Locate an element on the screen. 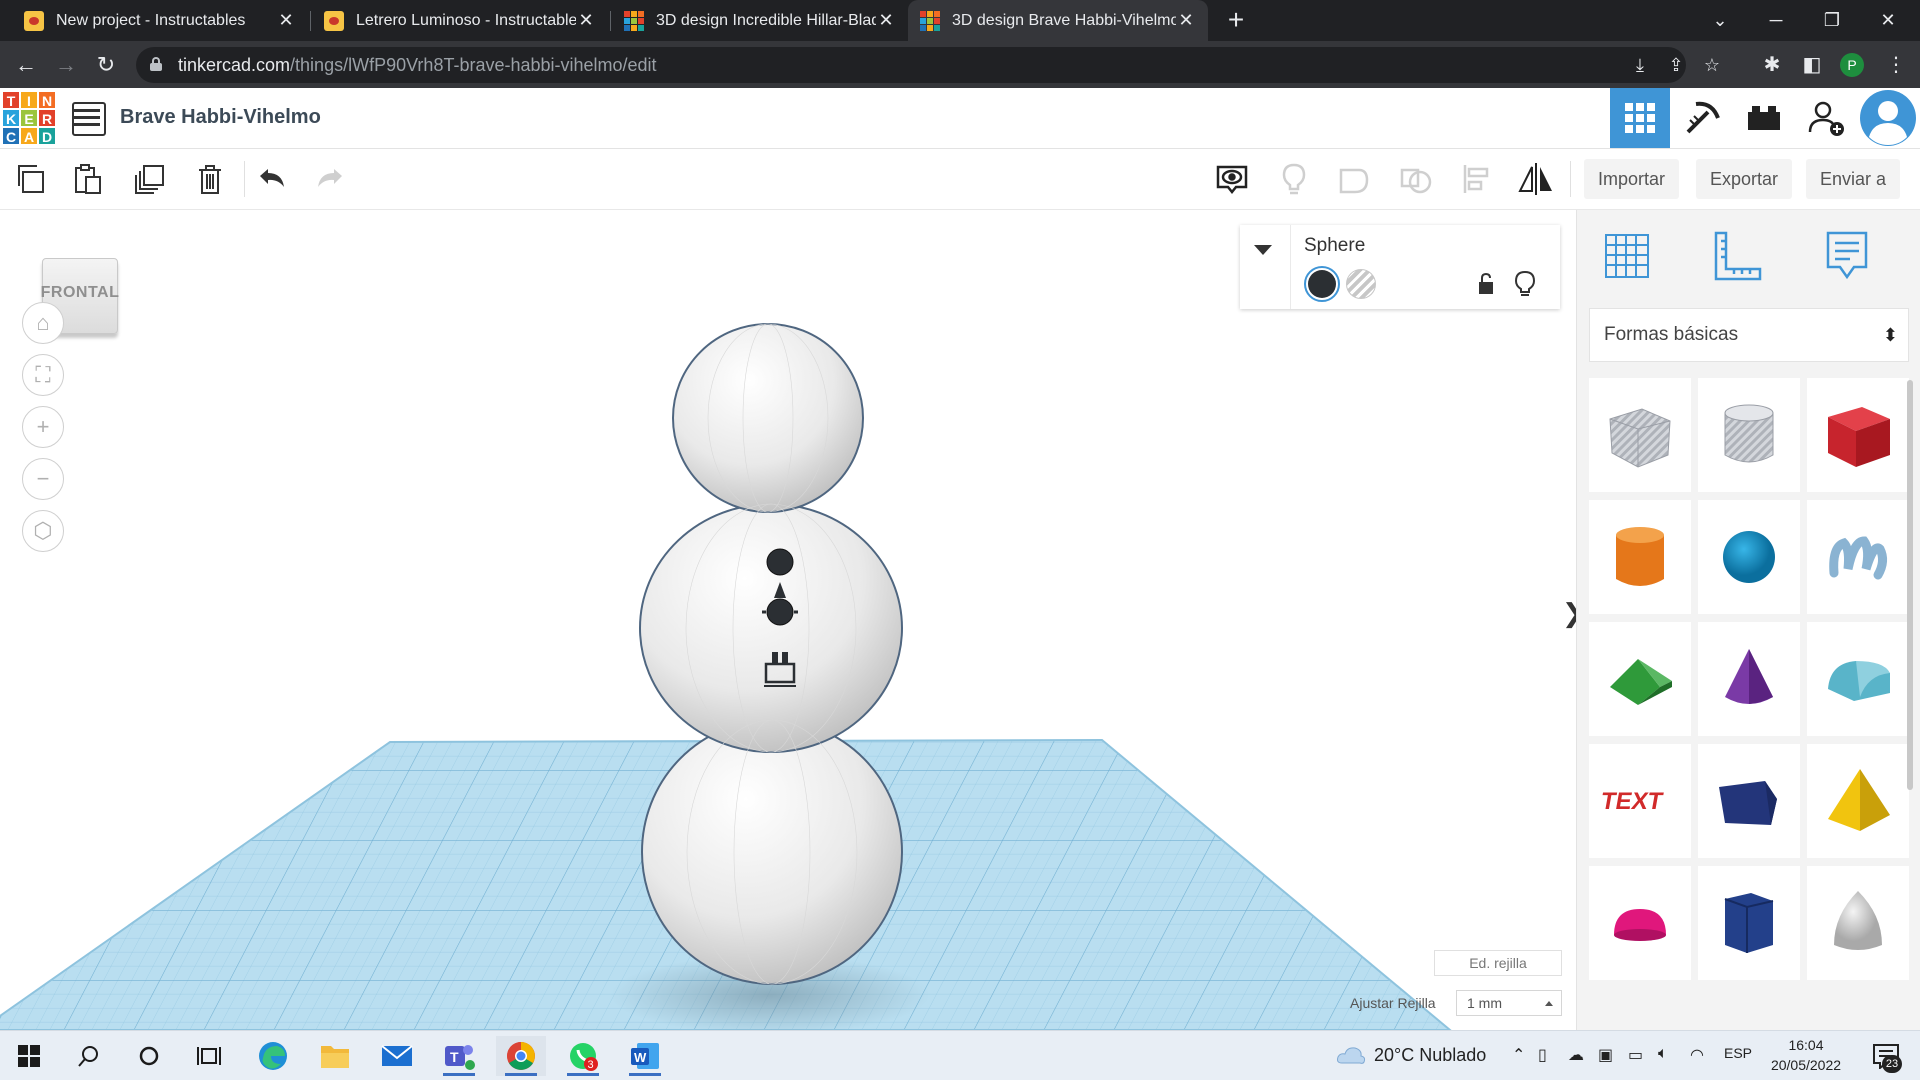 This screenshot has width=1920, height=1080. cylinder-shape is located at coordinates (1640, 557).